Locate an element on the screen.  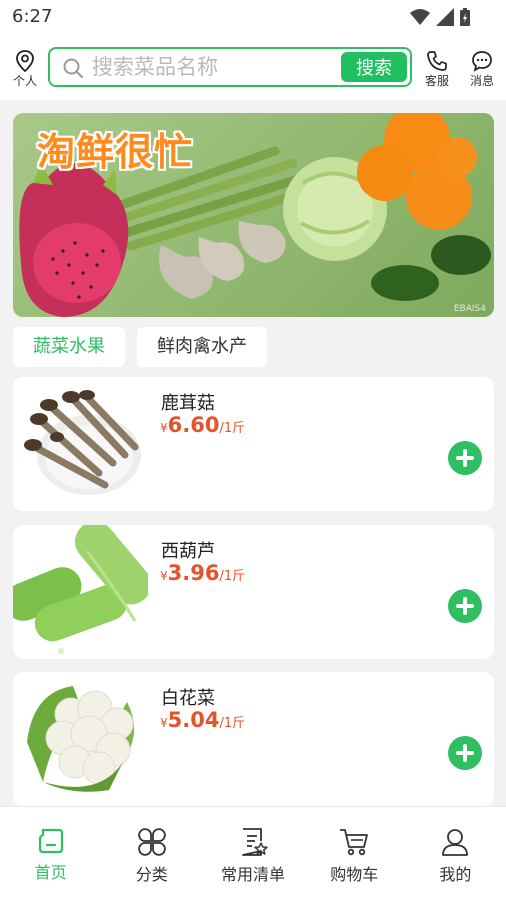
battery-icon is located at coordinates (465, 17).